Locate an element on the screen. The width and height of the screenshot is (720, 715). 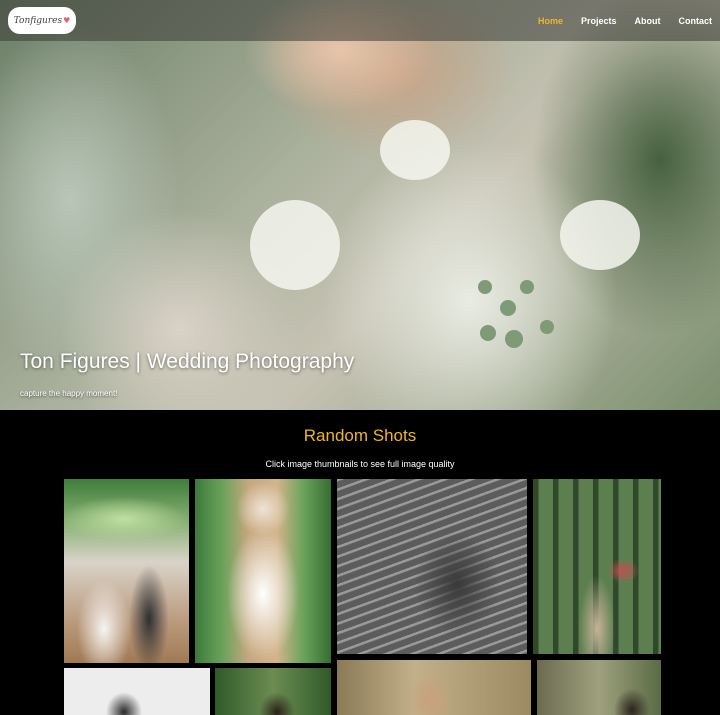
logo-text: Tonfigures is located at coordinates (38, 20).